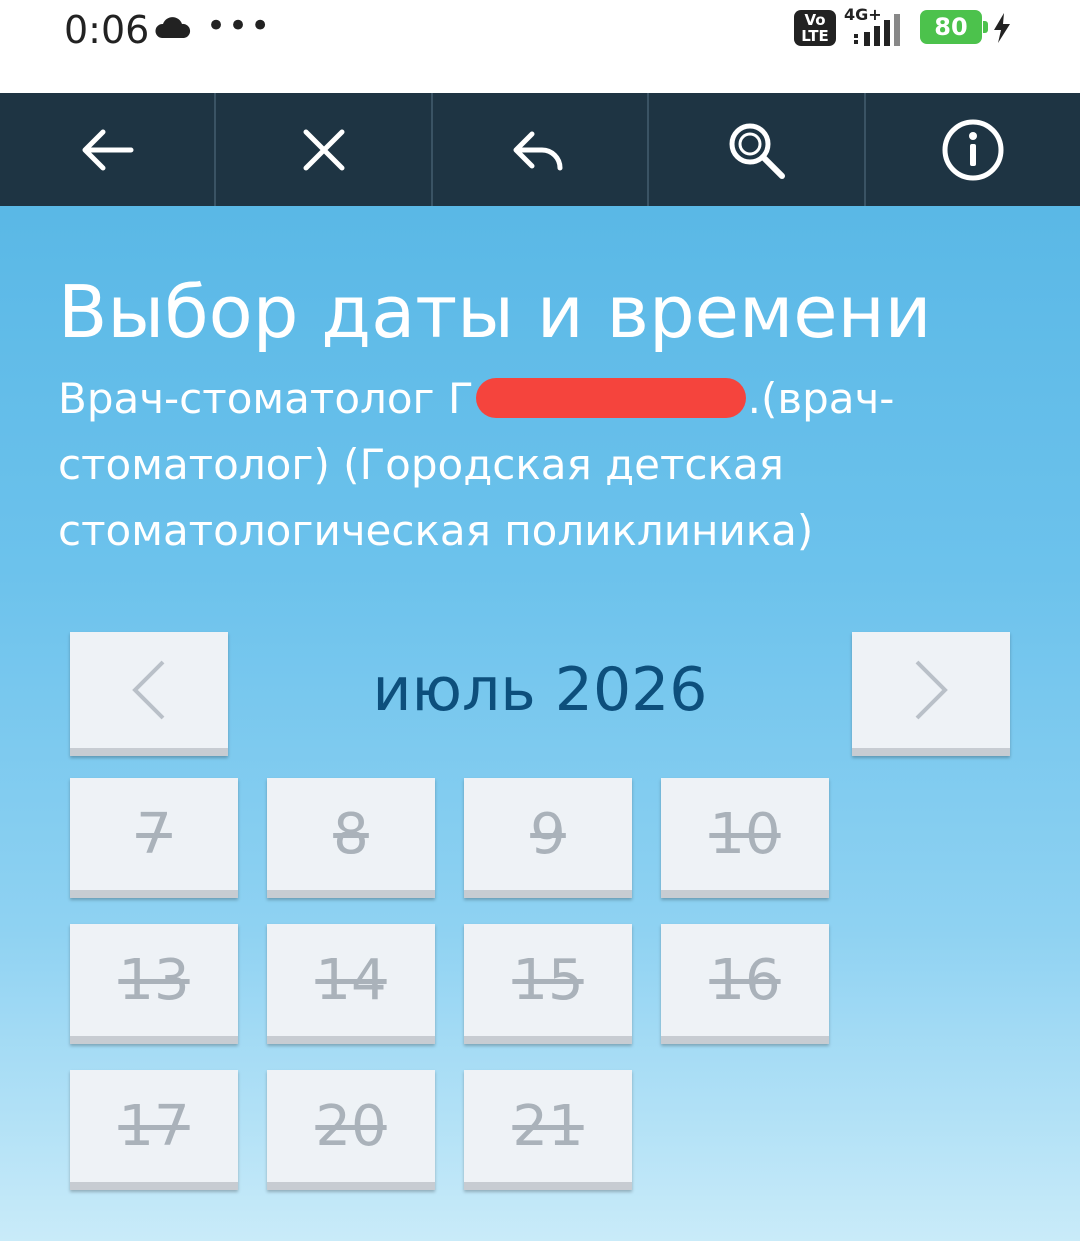 This screenshot has width=1080, height=1241. Describe the element at coordinates (548, 838) in the screenshot. I see `day-cell: 9` at that location.